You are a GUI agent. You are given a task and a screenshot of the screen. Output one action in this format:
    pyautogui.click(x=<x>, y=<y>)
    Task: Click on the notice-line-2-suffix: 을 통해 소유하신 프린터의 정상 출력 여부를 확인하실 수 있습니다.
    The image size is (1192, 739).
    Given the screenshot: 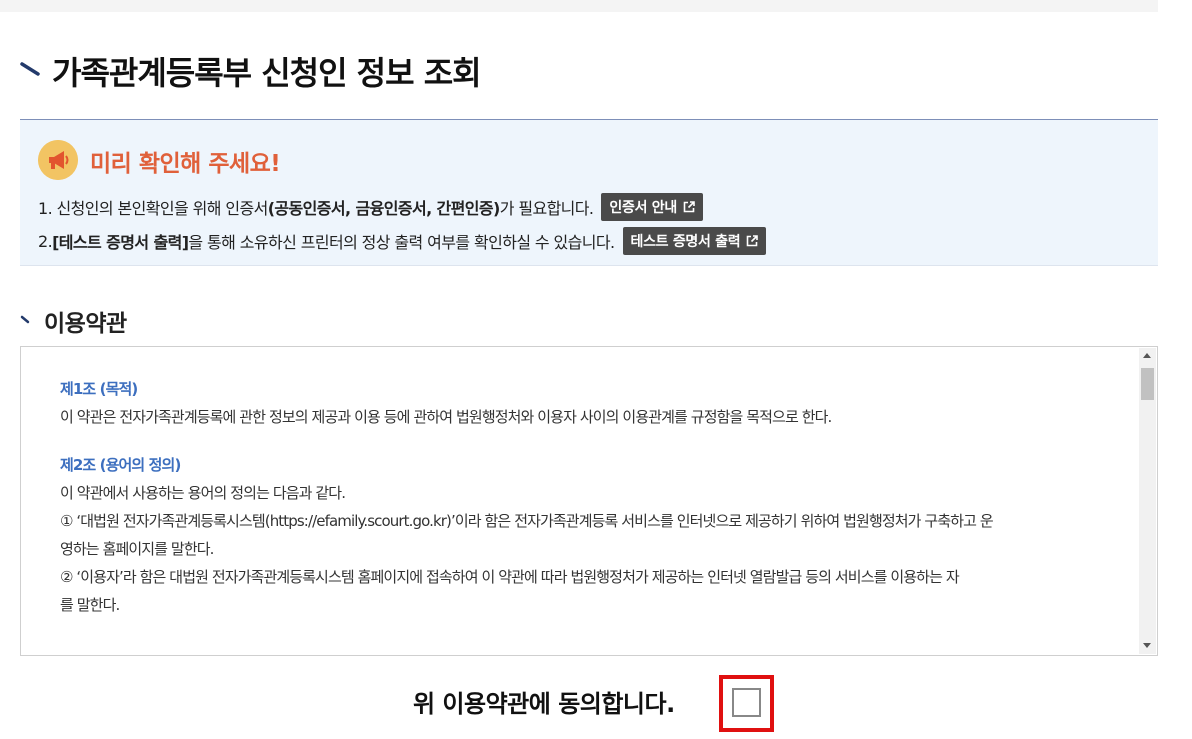 What is the action you would take?
    pyautogui.click(x=401, y=242)
    